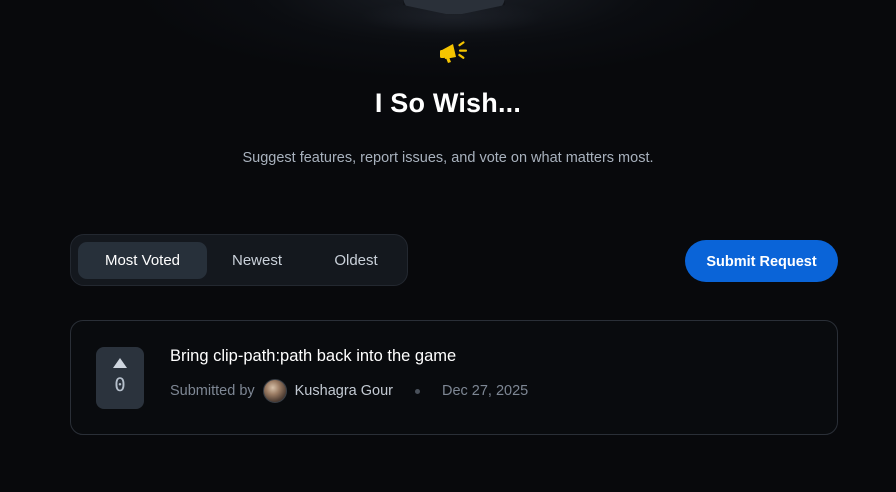 The height and width of the screenshot is (492, 896). What do you see at coordinates (120, 363) in the screenshot?
I see `triangle-up-icon` at bounding box center [120, 363].